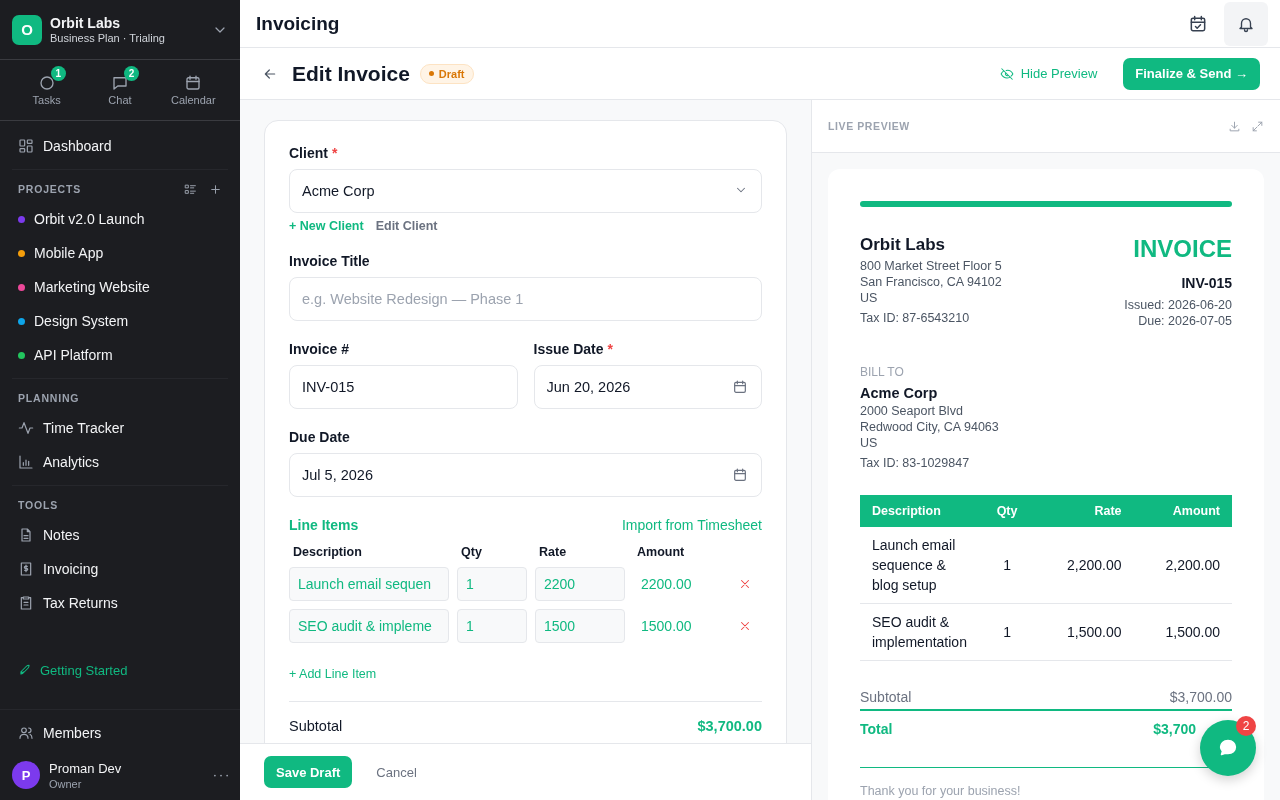 This screenshot has height=800, width=1280. What do you see at coordinates (308, 153) in the screenshot?
I see `field-label: Client` at bounding box center [308, 153].